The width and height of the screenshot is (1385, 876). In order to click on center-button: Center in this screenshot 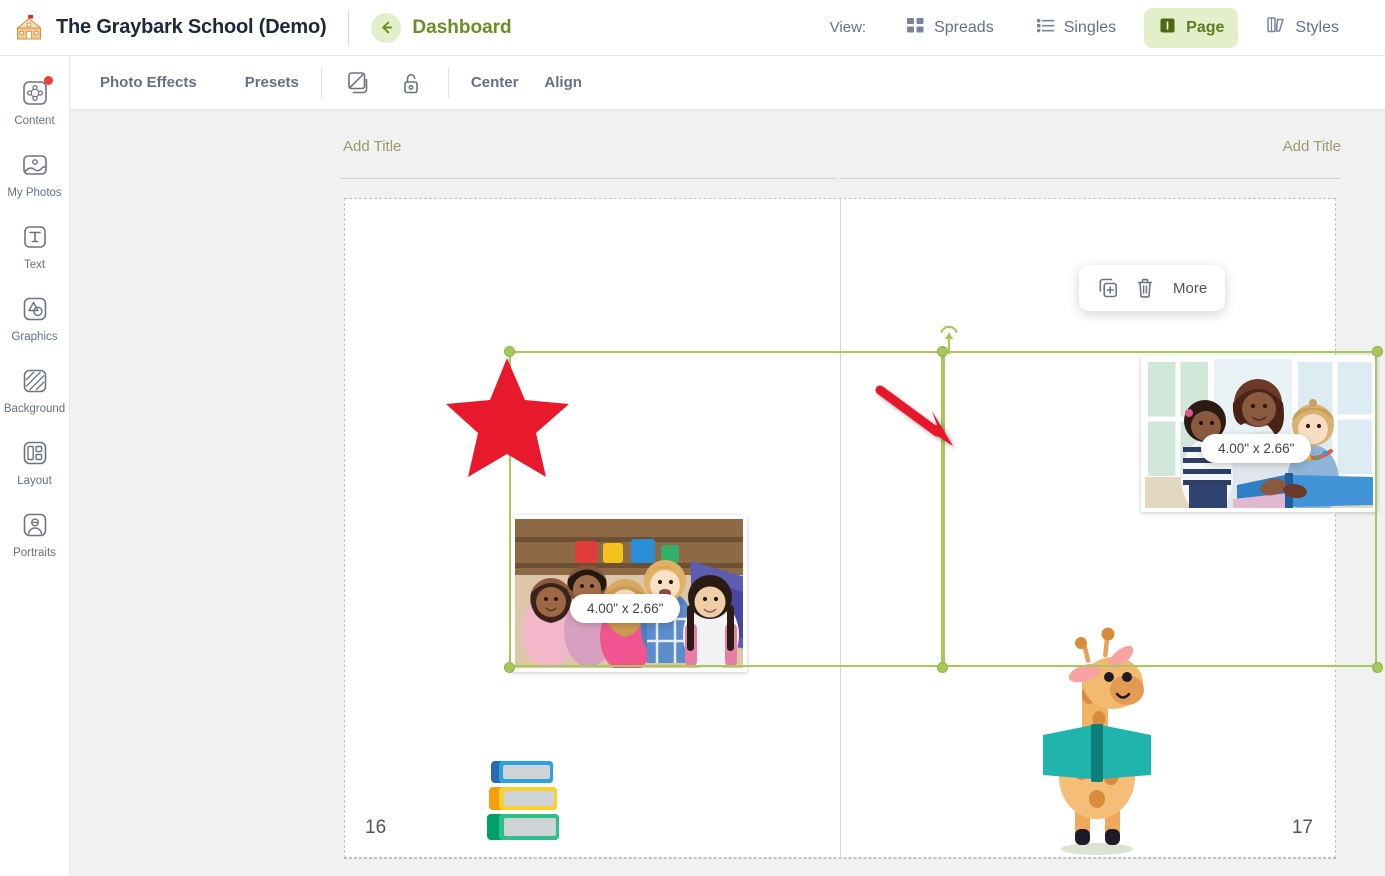, I will do `click(495, 82)`.